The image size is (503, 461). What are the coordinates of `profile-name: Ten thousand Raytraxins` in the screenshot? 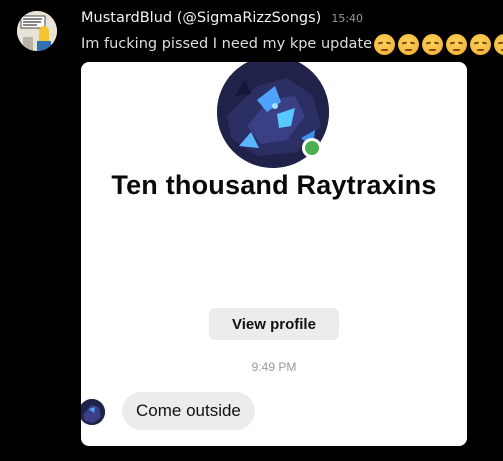 It's located at (274, 185).